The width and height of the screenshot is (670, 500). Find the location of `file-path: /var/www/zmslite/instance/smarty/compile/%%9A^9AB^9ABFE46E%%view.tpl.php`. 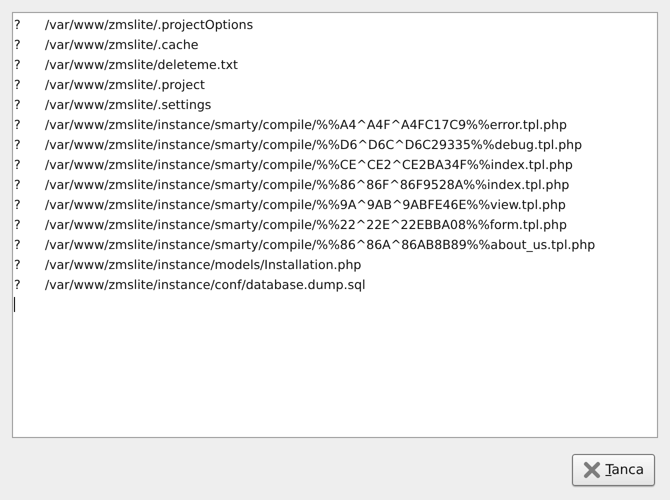

file-path: /var/www/zmslite/instance/smarty/compile/%%9A^9AB^9ABFE46E%%view.tpl.php is located at coordinates (305, 205).